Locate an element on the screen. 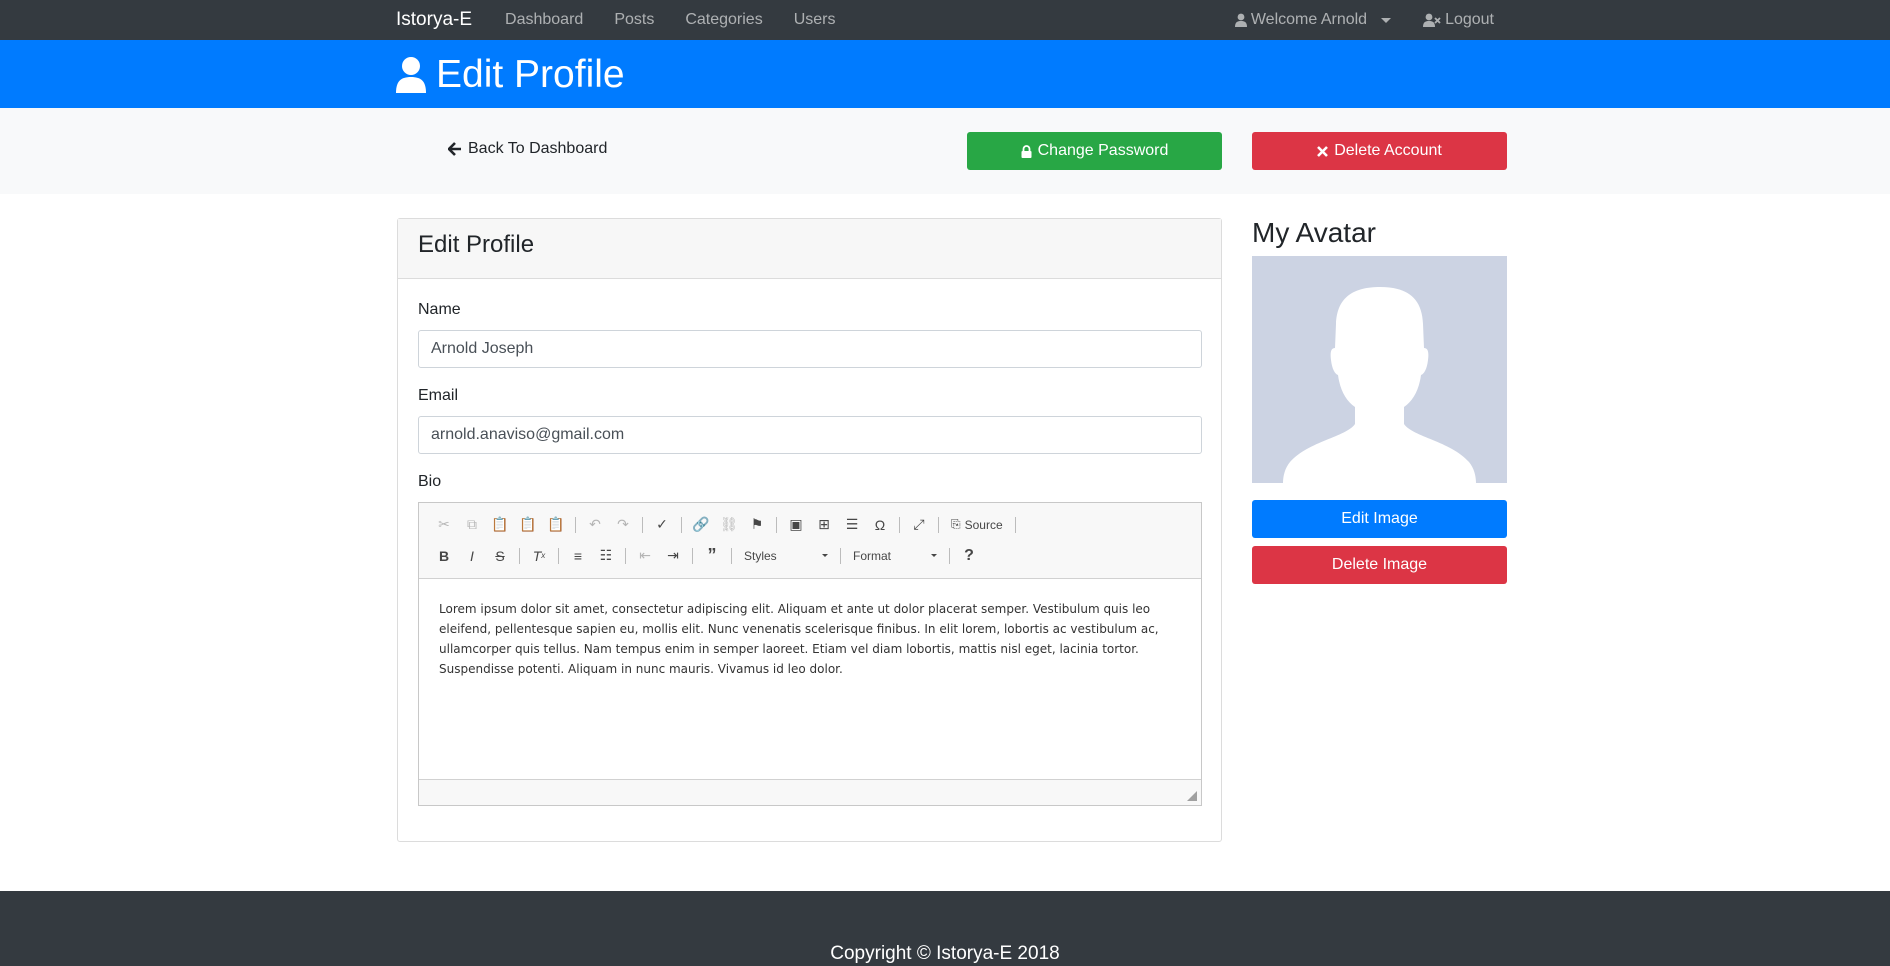 The height and width of the screenshot is (966, 1890). nav-link-dashboard: Dashboard is located at coordinates (544, 20).